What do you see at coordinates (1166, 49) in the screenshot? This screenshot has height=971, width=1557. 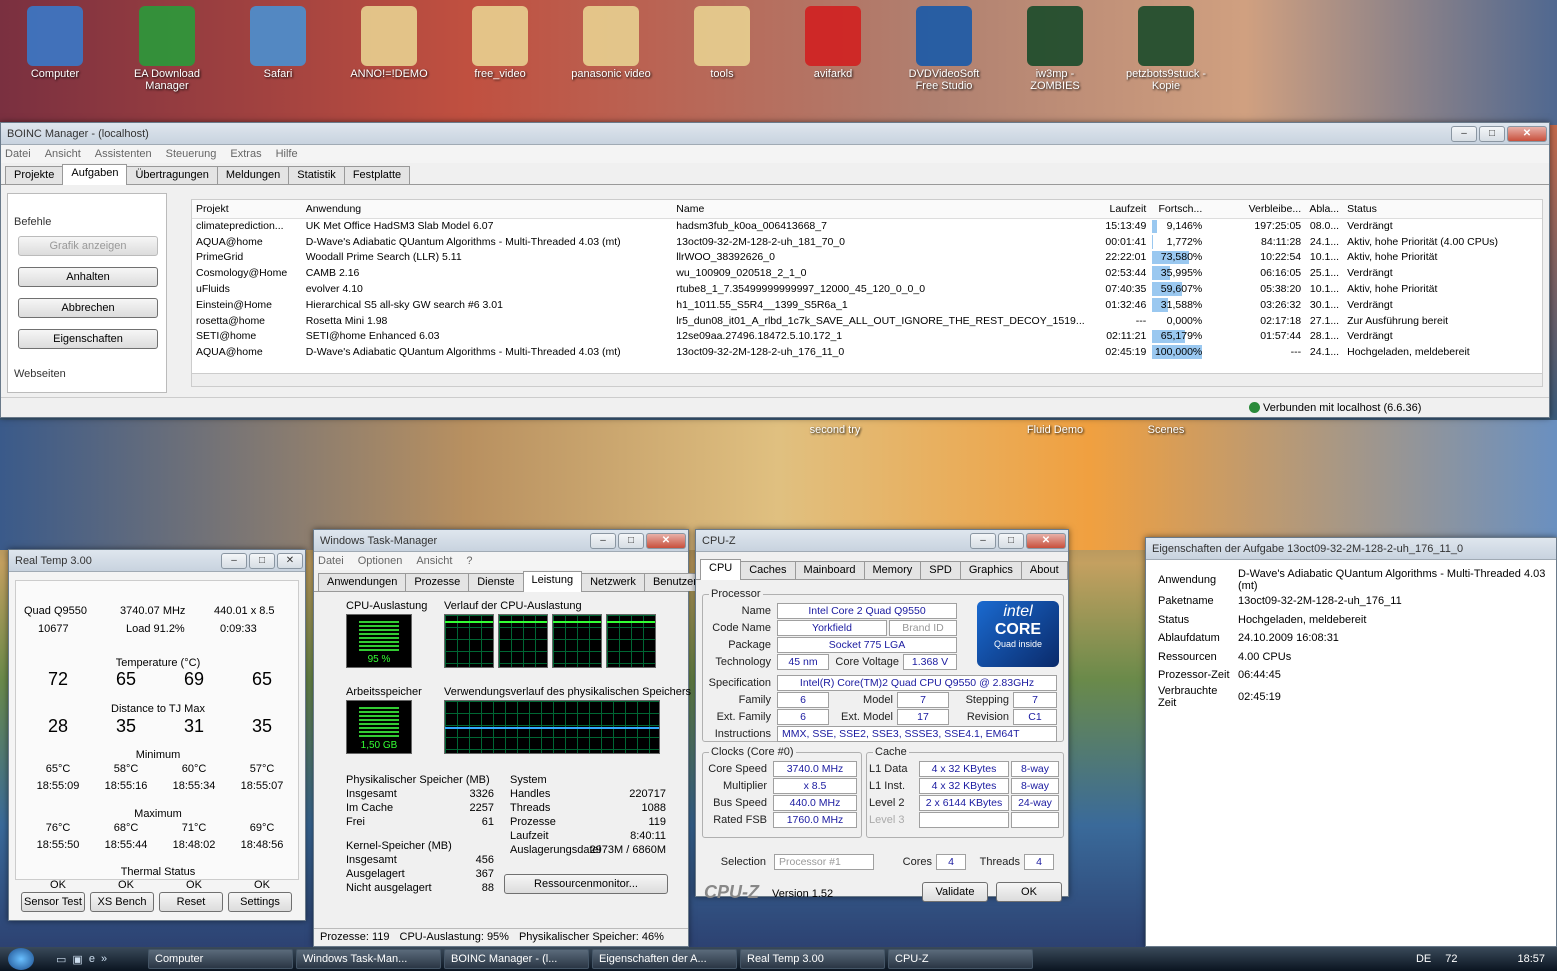 I see `desktop-shortcut: petzbots9stuck - Kopie` at bounding box center [1166, 49].